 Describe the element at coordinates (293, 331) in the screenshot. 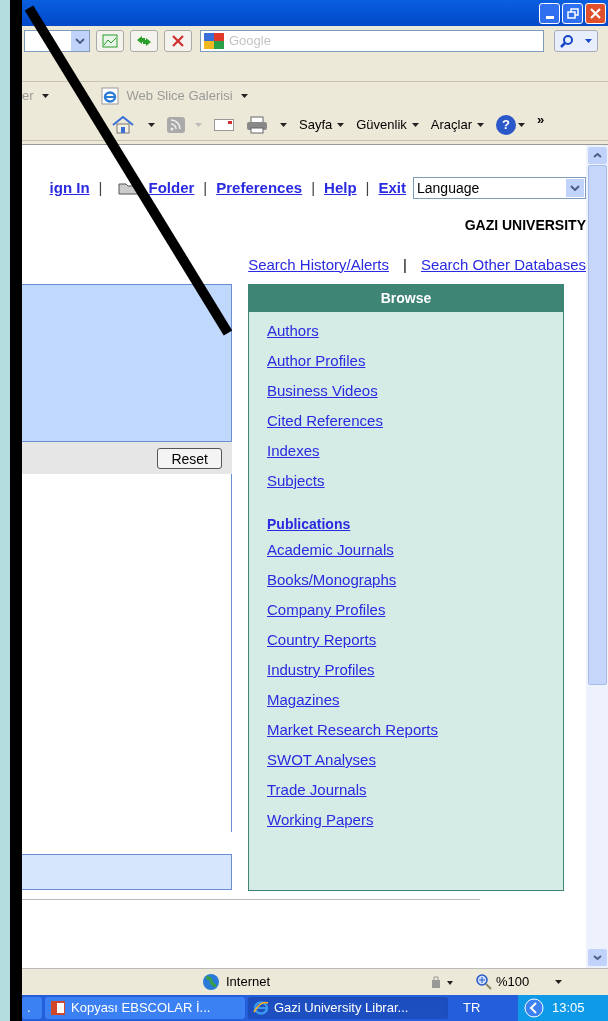

I see `browse-link: Authors` at that location.